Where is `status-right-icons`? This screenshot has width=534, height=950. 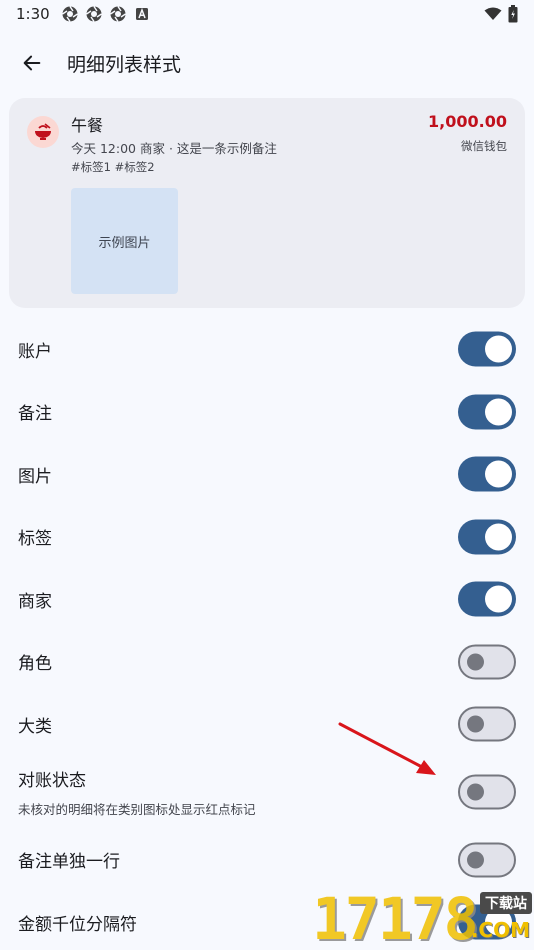
status-right-icons is located at coordinates (501, 14).